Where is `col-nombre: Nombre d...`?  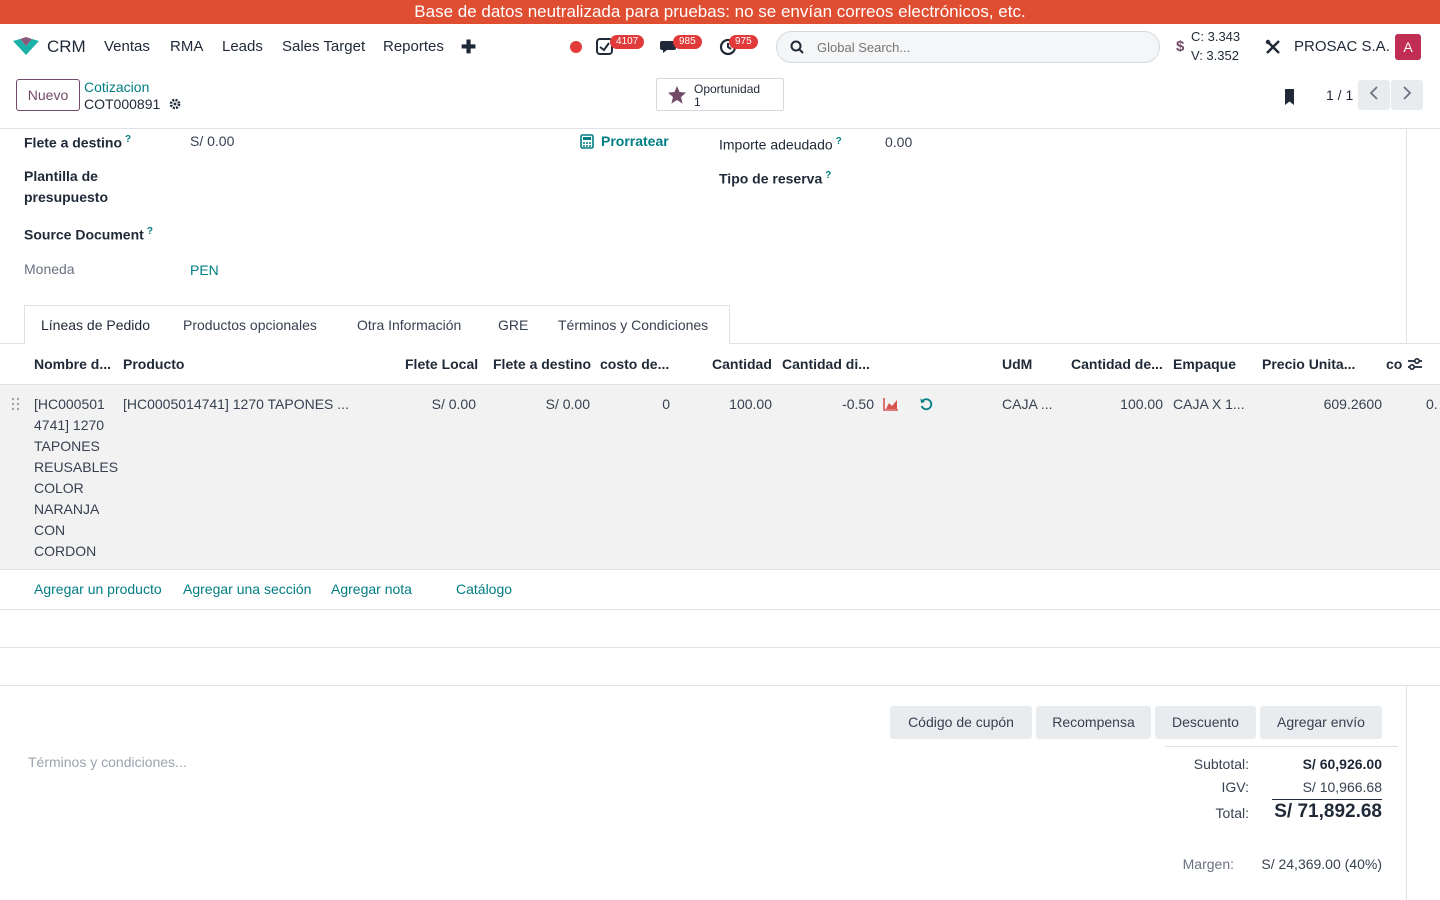 col-nombre: Nombre d... is located at coordinates (75, 364).